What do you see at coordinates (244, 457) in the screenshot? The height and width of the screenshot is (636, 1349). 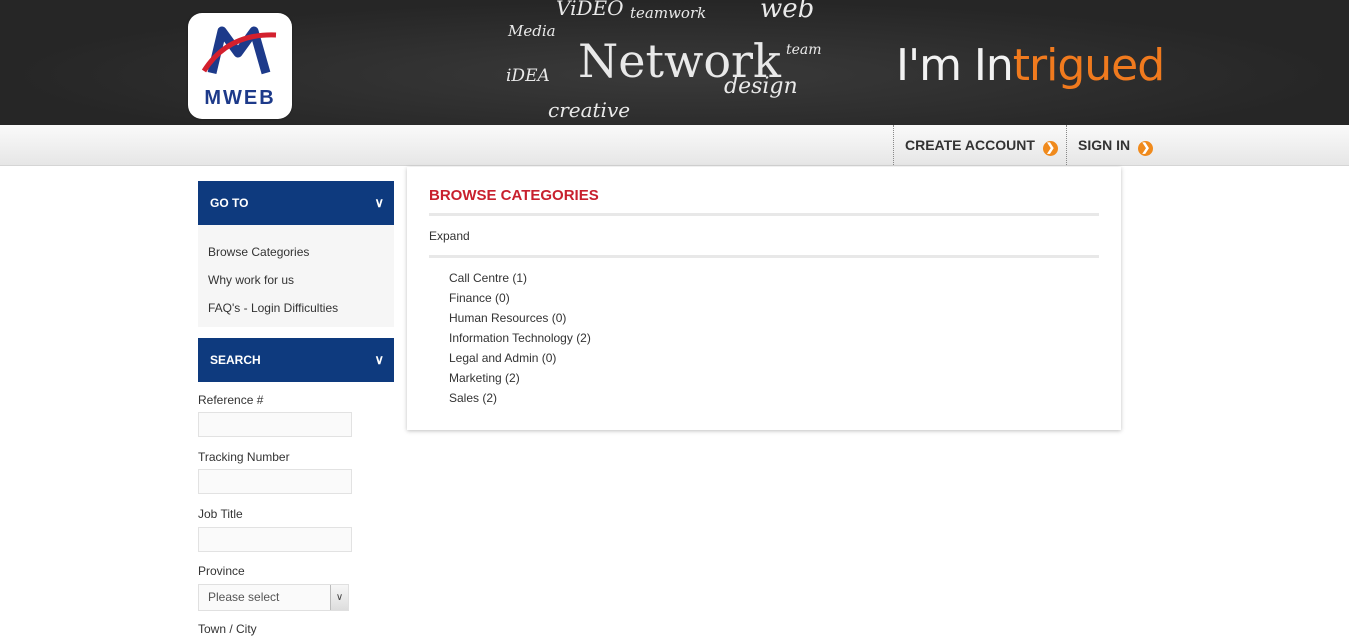 I see `tracking-number-label: Tracking Number` at bounding box center [244, 457].